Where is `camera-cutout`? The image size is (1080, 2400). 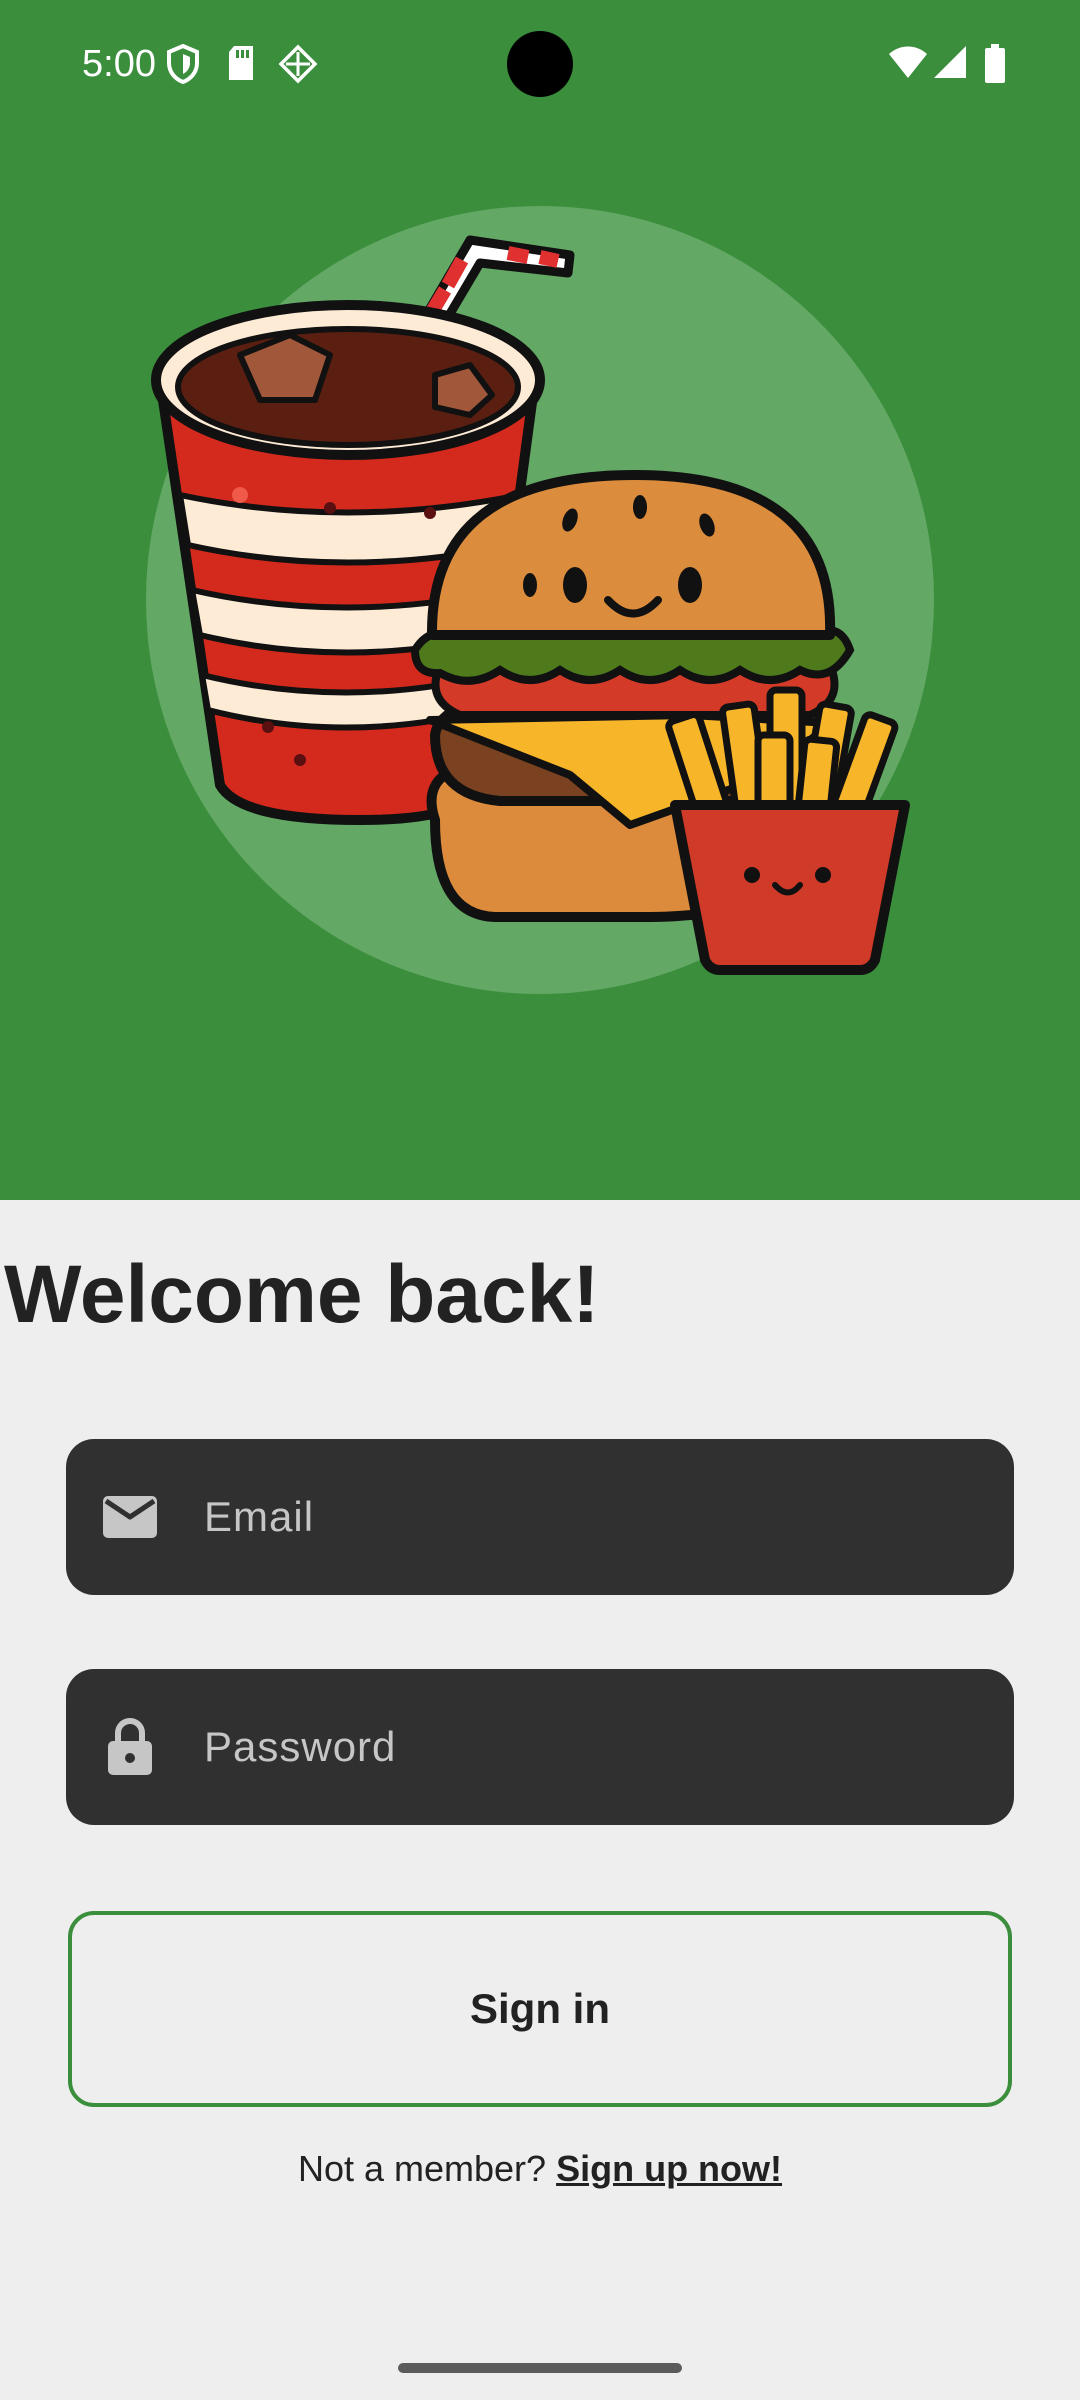 camera-cutout is located at coordinates (540, 64).